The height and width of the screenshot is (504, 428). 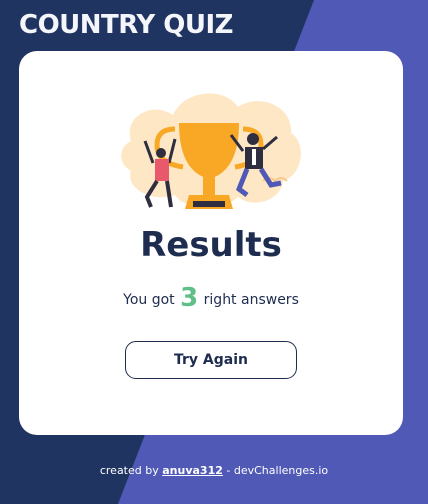 I want to click on footer-credit: created by anuva312 - devChallenges.io, so click(x=214, y=470).